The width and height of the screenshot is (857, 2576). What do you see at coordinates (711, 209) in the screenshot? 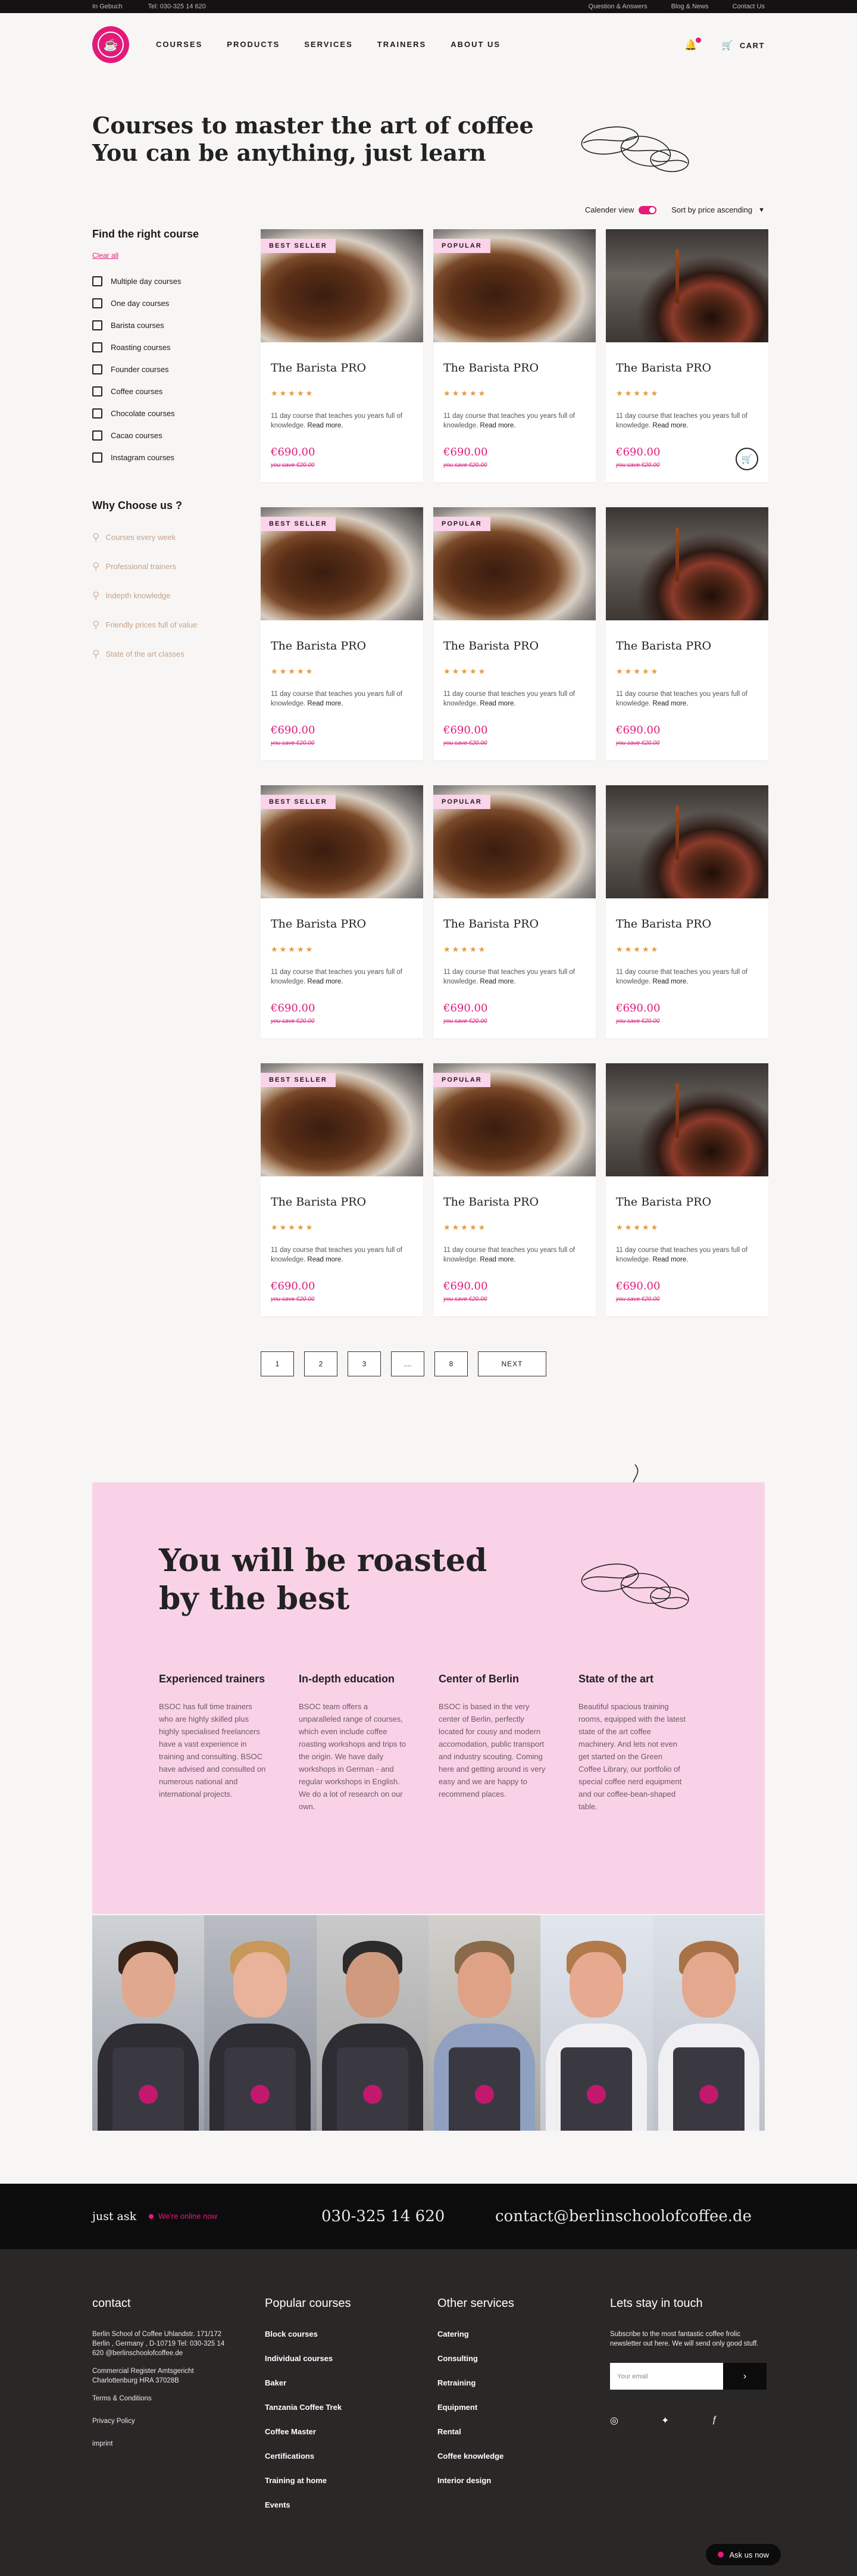
I see `sort-dropdown: Sort by price ascending` at bounding box center [711, 209].